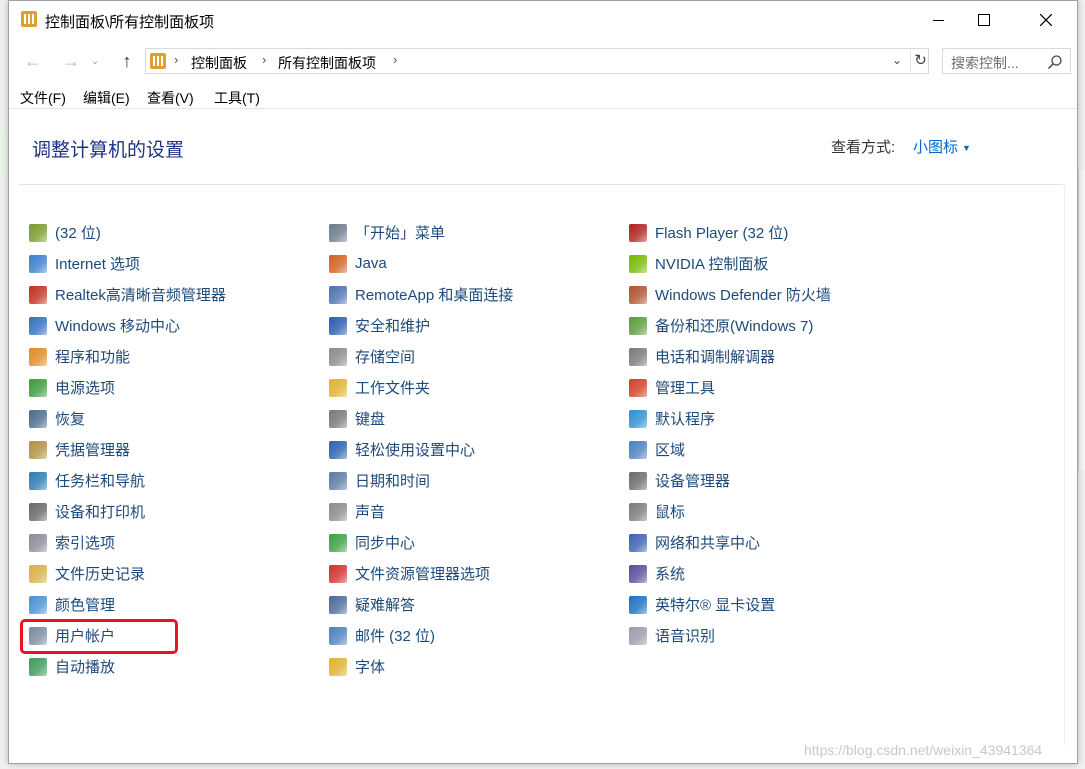  Describe the element at coordinates (984, 20) in the screenshot. I see `maximize-button` at that location.